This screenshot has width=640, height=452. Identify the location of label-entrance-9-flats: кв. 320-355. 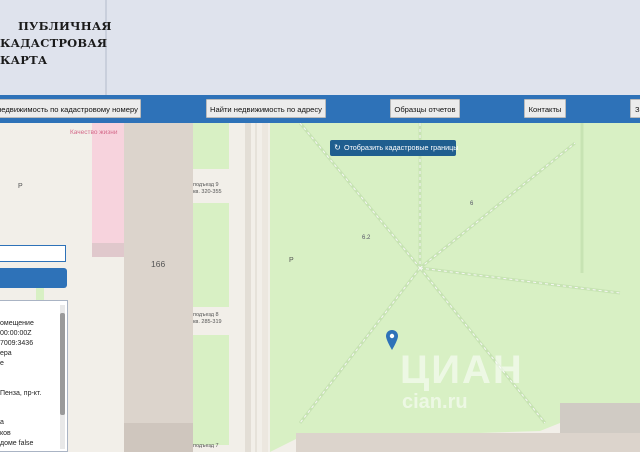
(207, 192).